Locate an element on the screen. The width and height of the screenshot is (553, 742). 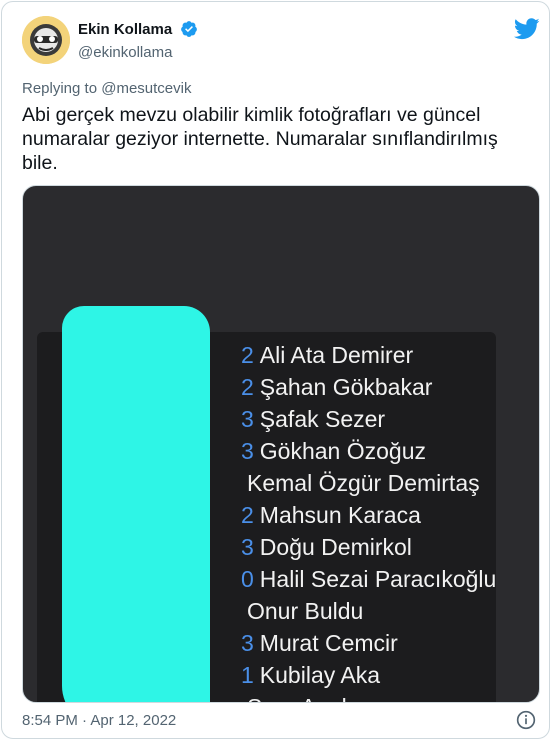
redaction-overlay is located at coordinates (136, 504).